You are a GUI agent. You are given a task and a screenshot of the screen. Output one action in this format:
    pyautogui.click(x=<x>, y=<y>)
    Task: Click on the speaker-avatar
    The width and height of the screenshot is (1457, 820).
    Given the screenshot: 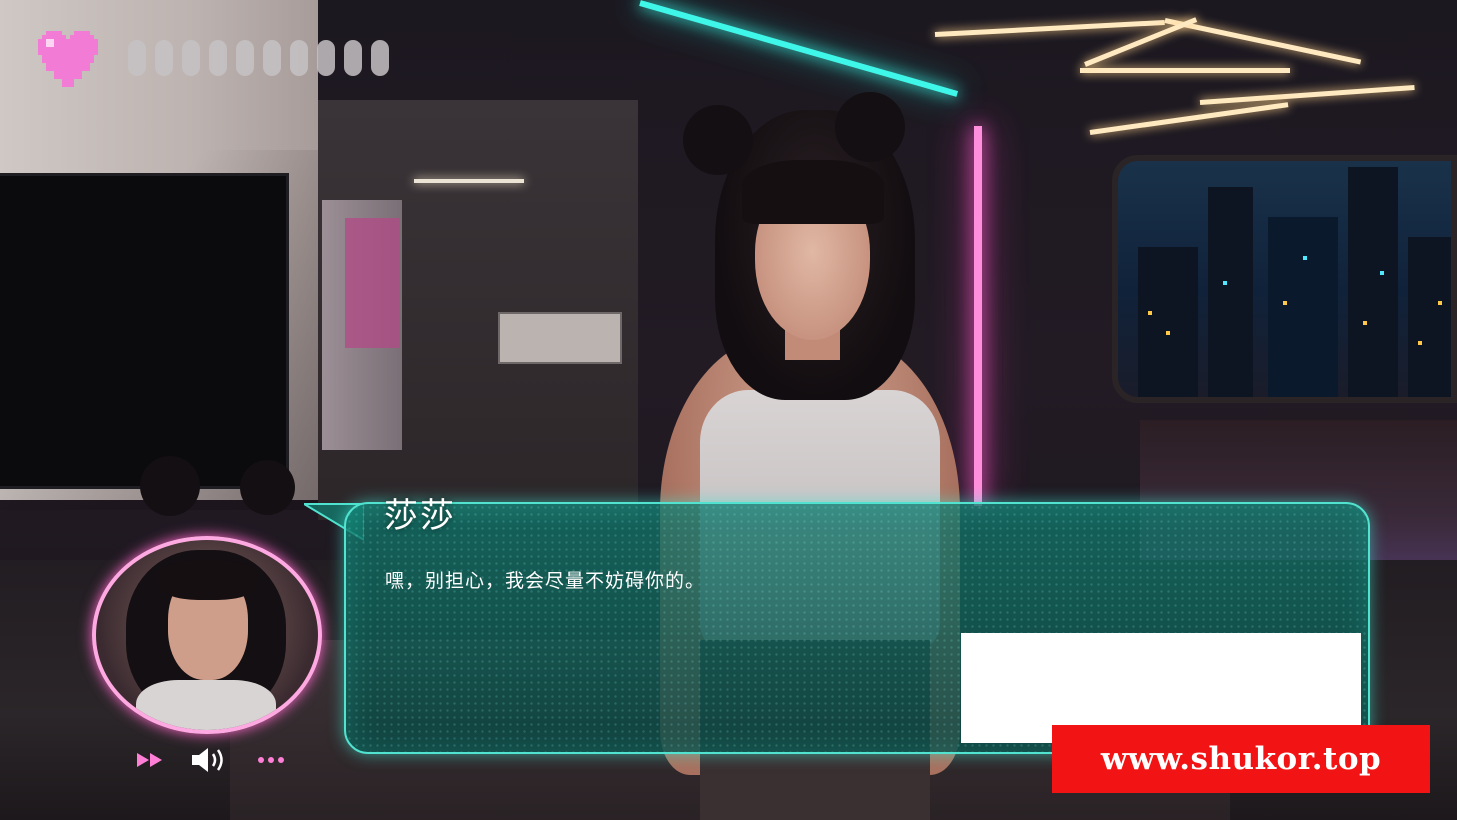 What is the action you would take?
    pyautogui.click(x=207, y=635)
    